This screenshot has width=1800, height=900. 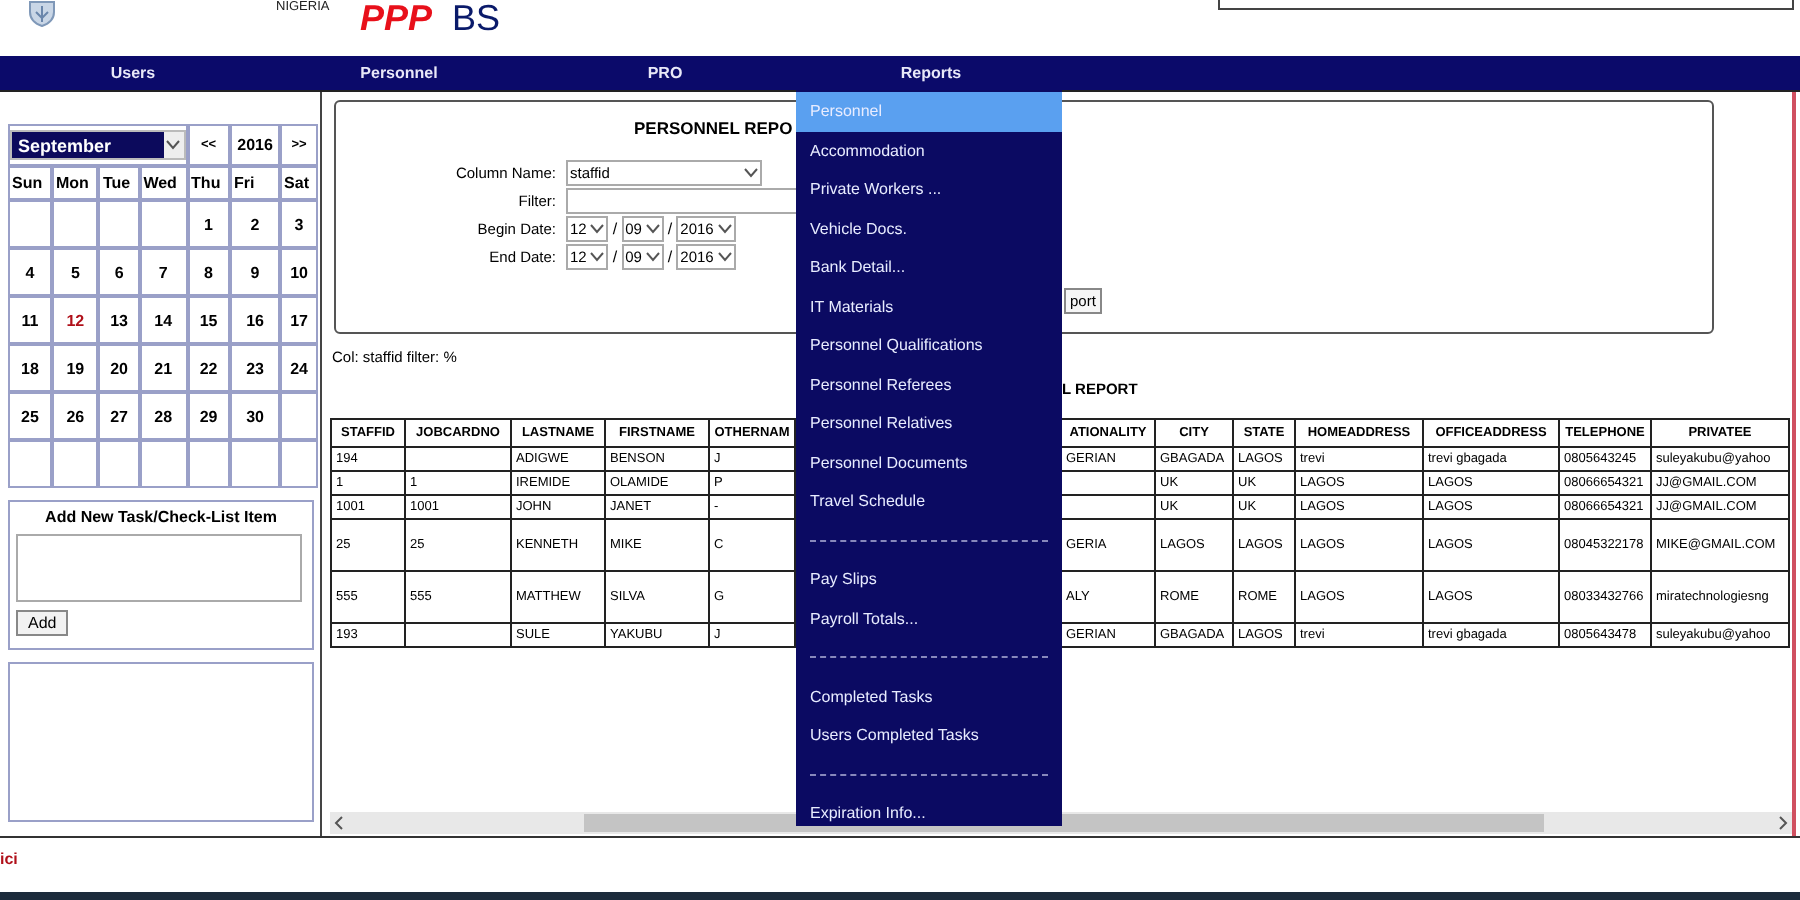 I want to click on year-label: 2016, so click(x=255, y=145).